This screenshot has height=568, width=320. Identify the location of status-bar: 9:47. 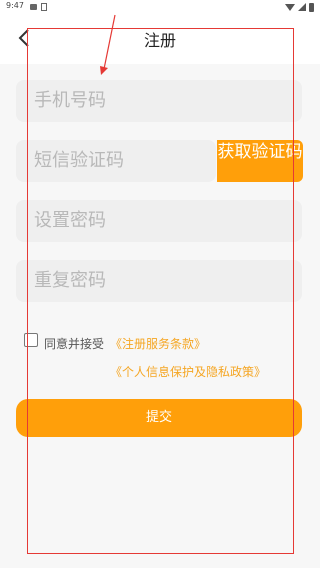
(160, 7).